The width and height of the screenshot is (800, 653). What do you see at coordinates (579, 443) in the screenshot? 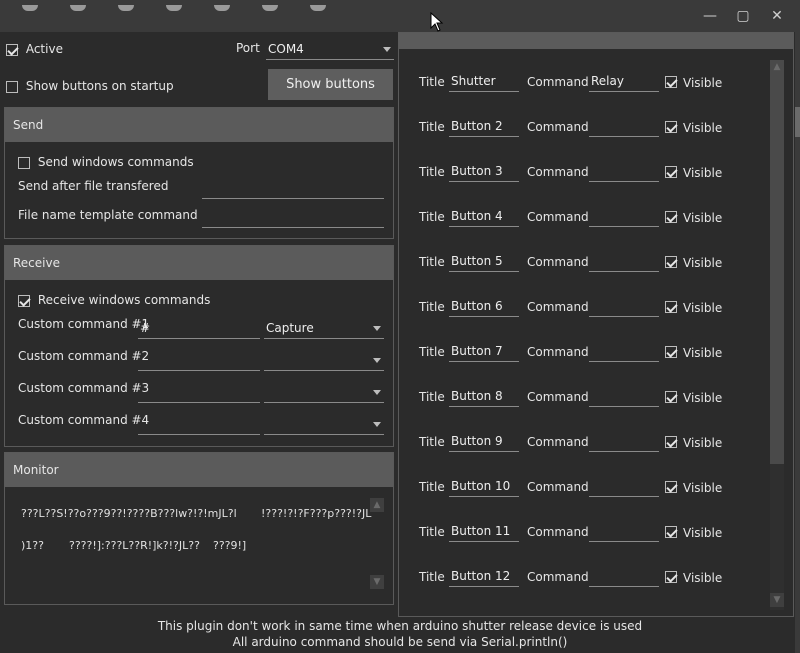
I see `button-row: Title Button 9 Command Visible` at bounding box center [579, 443].